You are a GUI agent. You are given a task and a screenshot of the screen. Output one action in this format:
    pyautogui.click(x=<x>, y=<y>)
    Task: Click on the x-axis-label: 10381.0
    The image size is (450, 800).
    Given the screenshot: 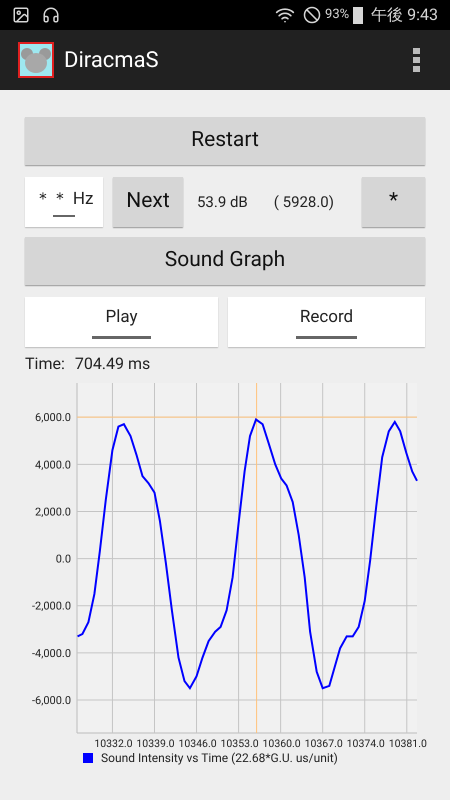 What is the action you would take?
    pyautogui.click(x=407, y=743)
    